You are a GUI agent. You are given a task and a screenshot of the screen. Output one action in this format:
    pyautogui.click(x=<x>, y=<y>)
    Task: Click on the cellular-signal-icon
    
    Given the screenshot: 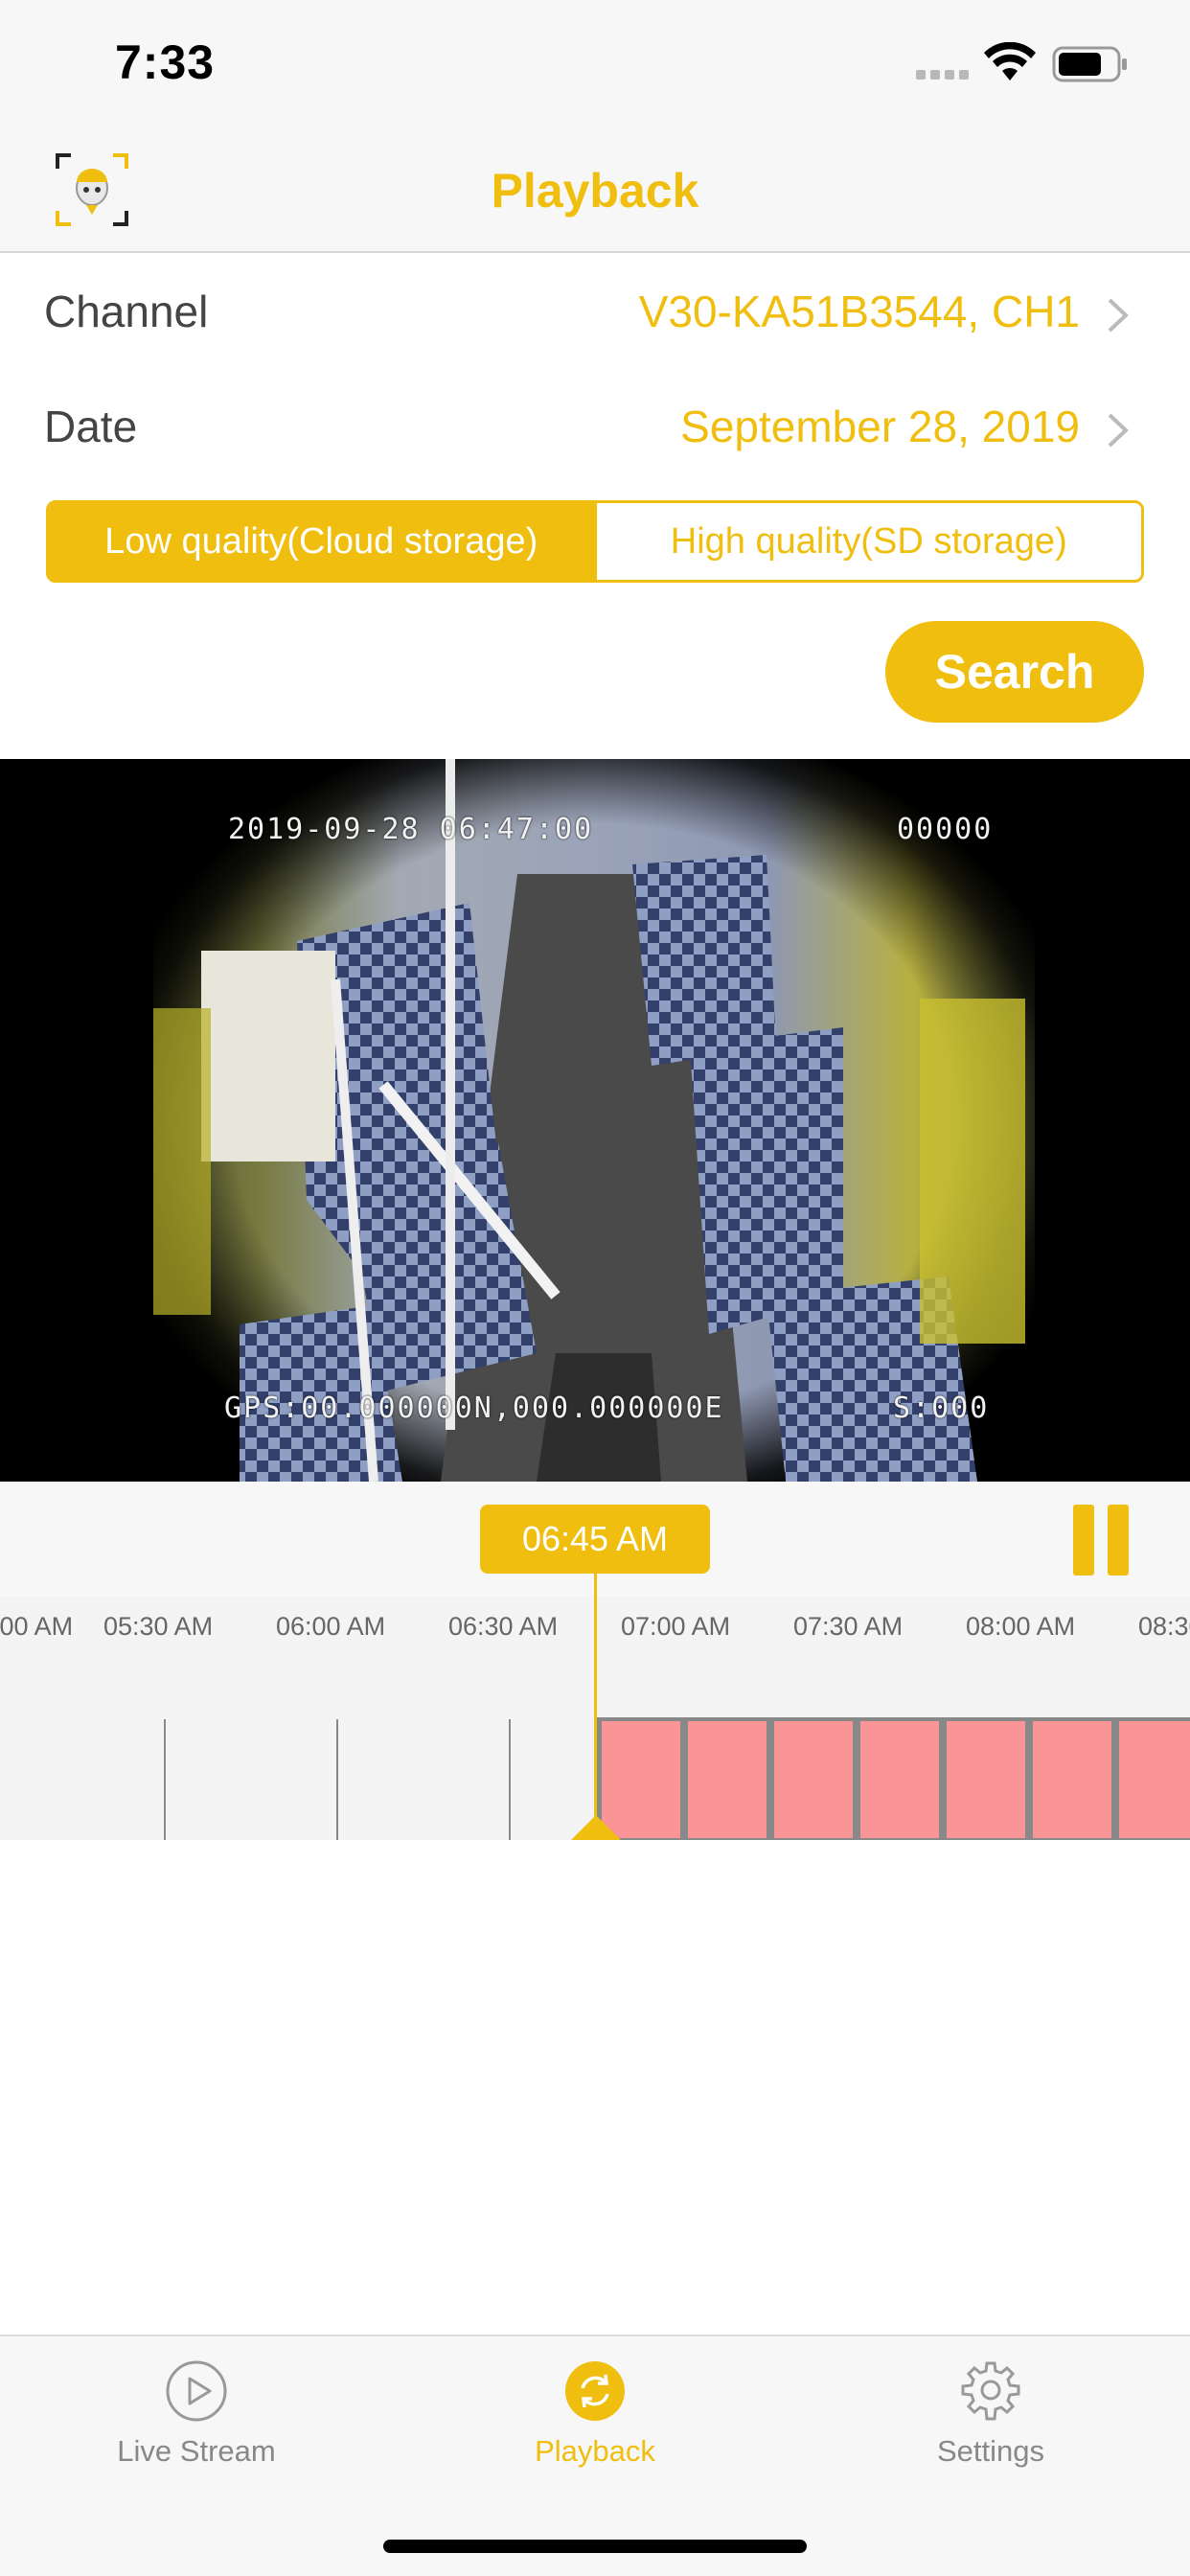 What is the action you would take?
    pyautogui.click(x=943, y=75)
    